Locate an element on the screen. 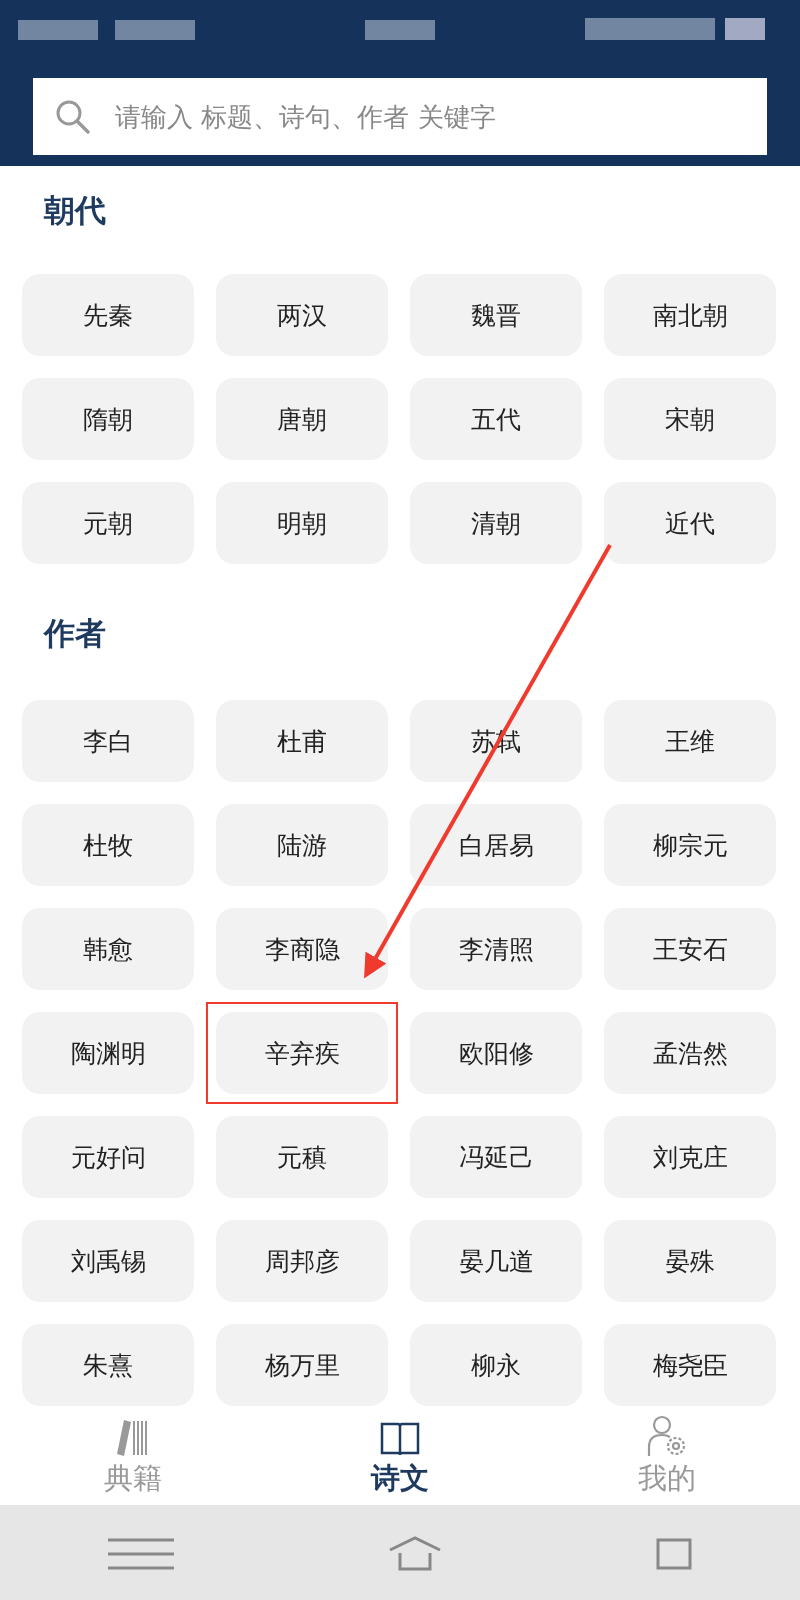 The width and height of the screenshot is (800, 1600). author-button: 朱熹 is located at coordinates (108, 1365).